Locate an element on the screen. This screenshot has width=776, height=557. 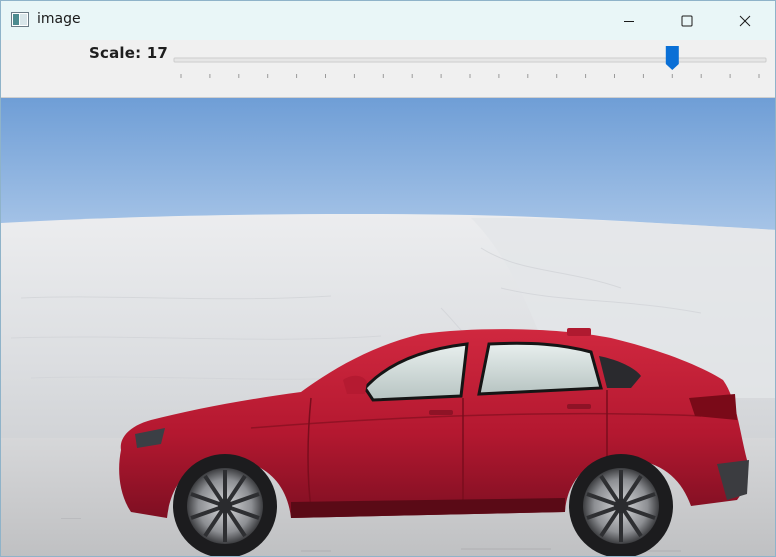
minimize-button is located at coordinates (629, 20).